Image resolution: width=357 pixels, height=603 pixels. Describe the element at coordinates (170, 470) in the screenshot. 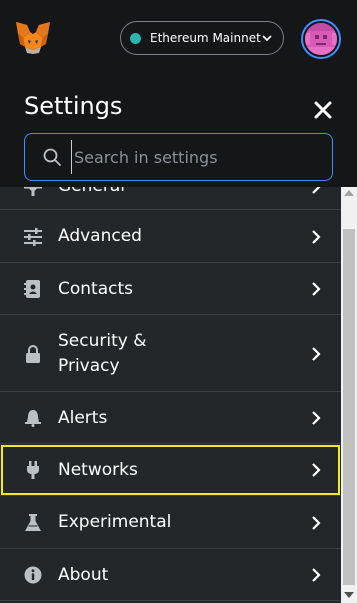

I see `menu-item-networks: Networks` at that location.